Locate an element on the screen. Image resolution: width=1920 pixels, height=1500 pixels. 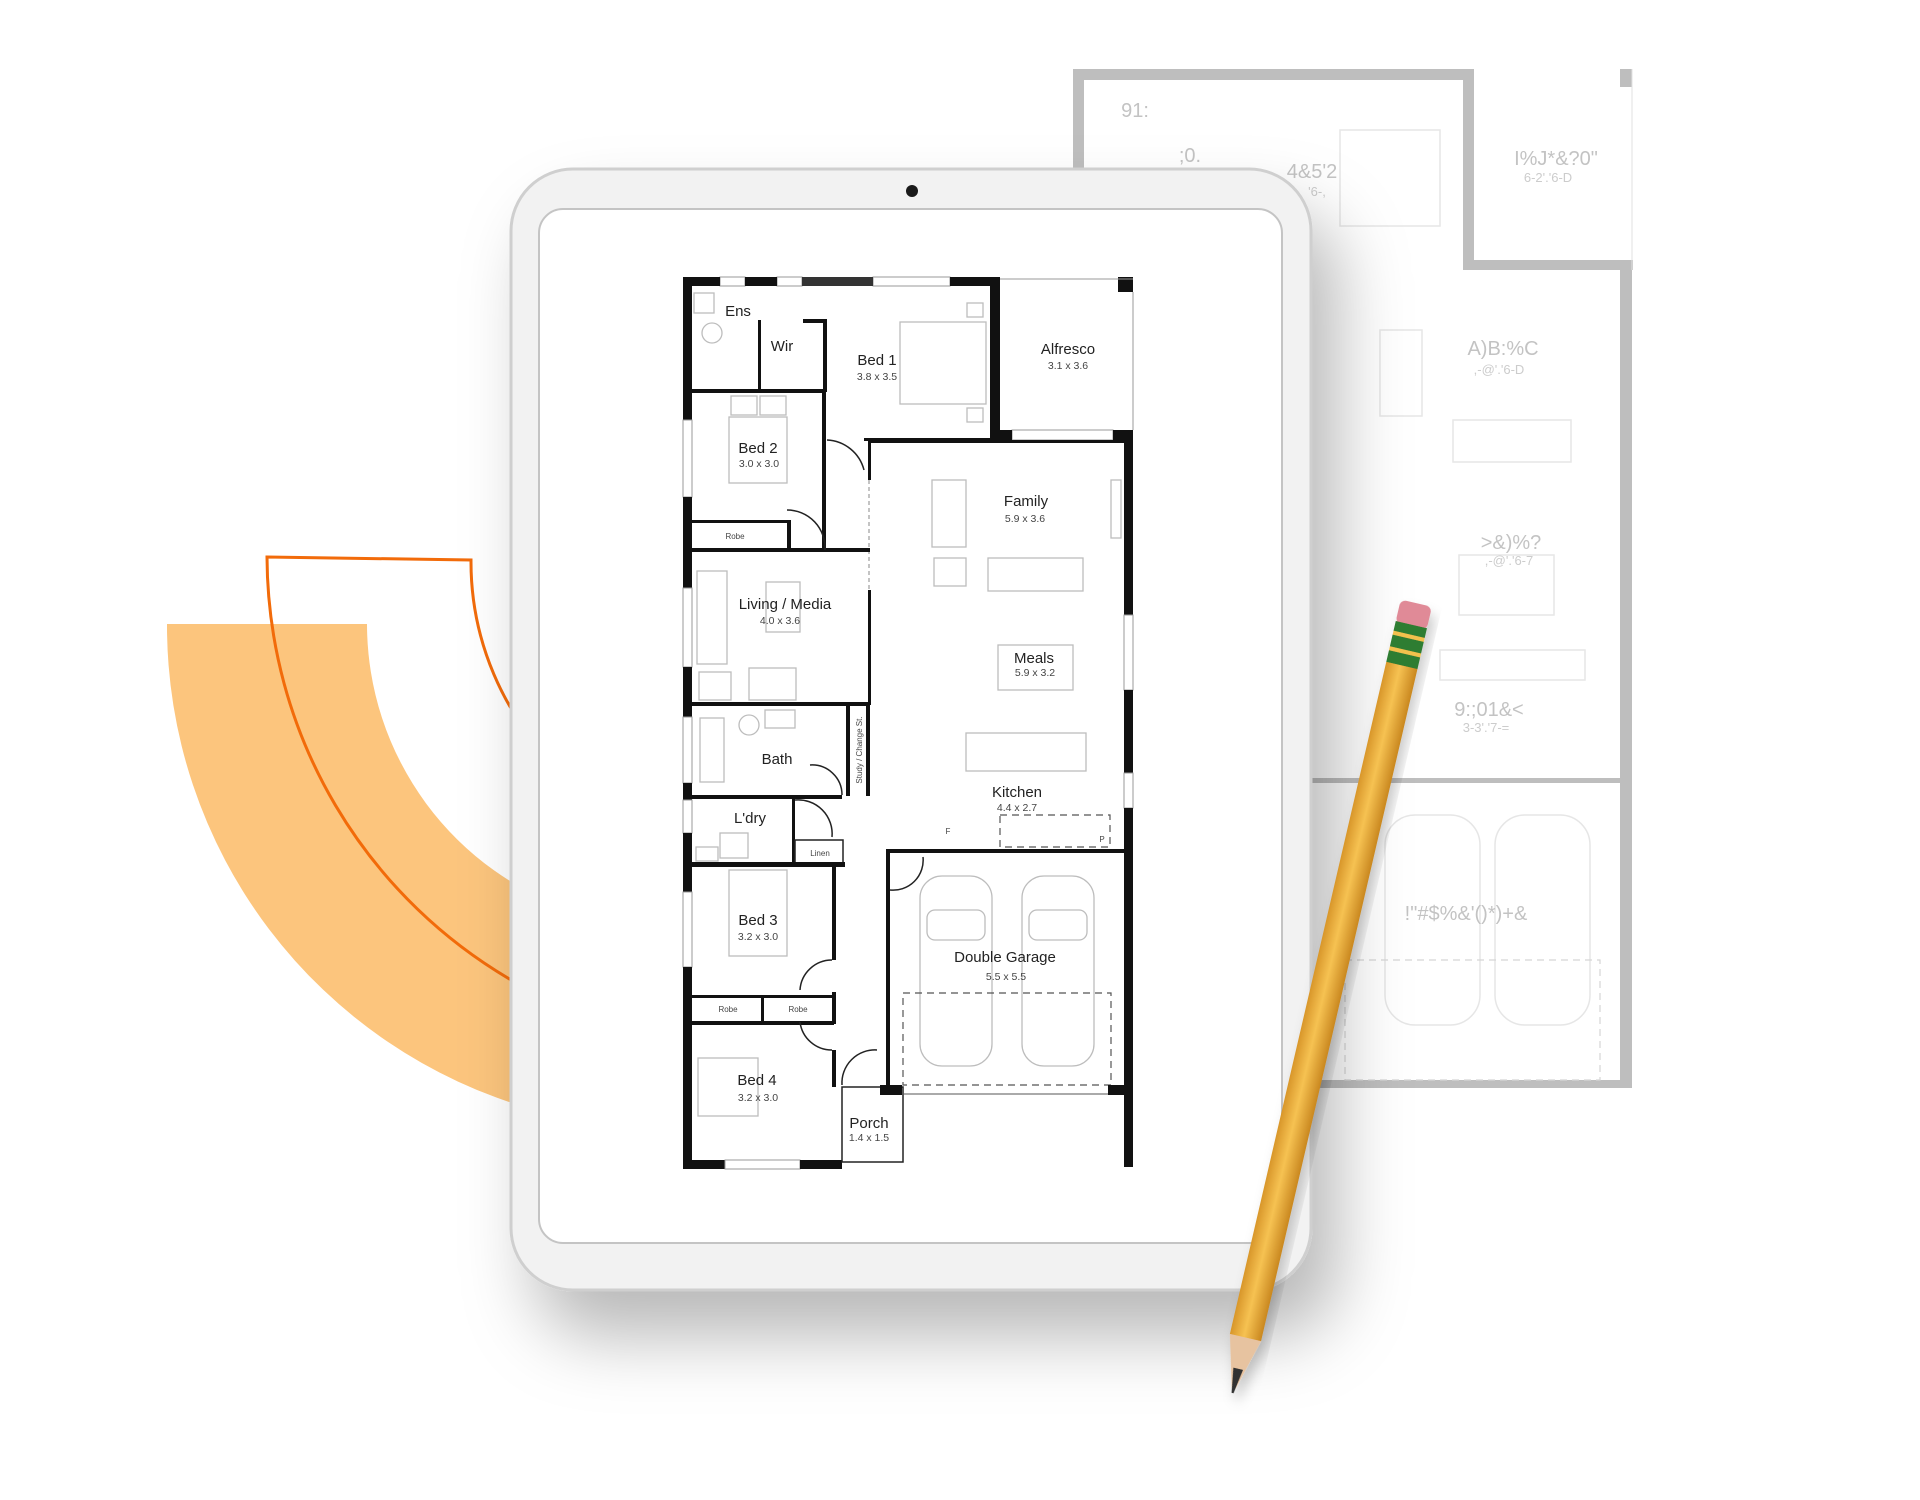
room-label-family: Family is located at coordinates (1026, 501).